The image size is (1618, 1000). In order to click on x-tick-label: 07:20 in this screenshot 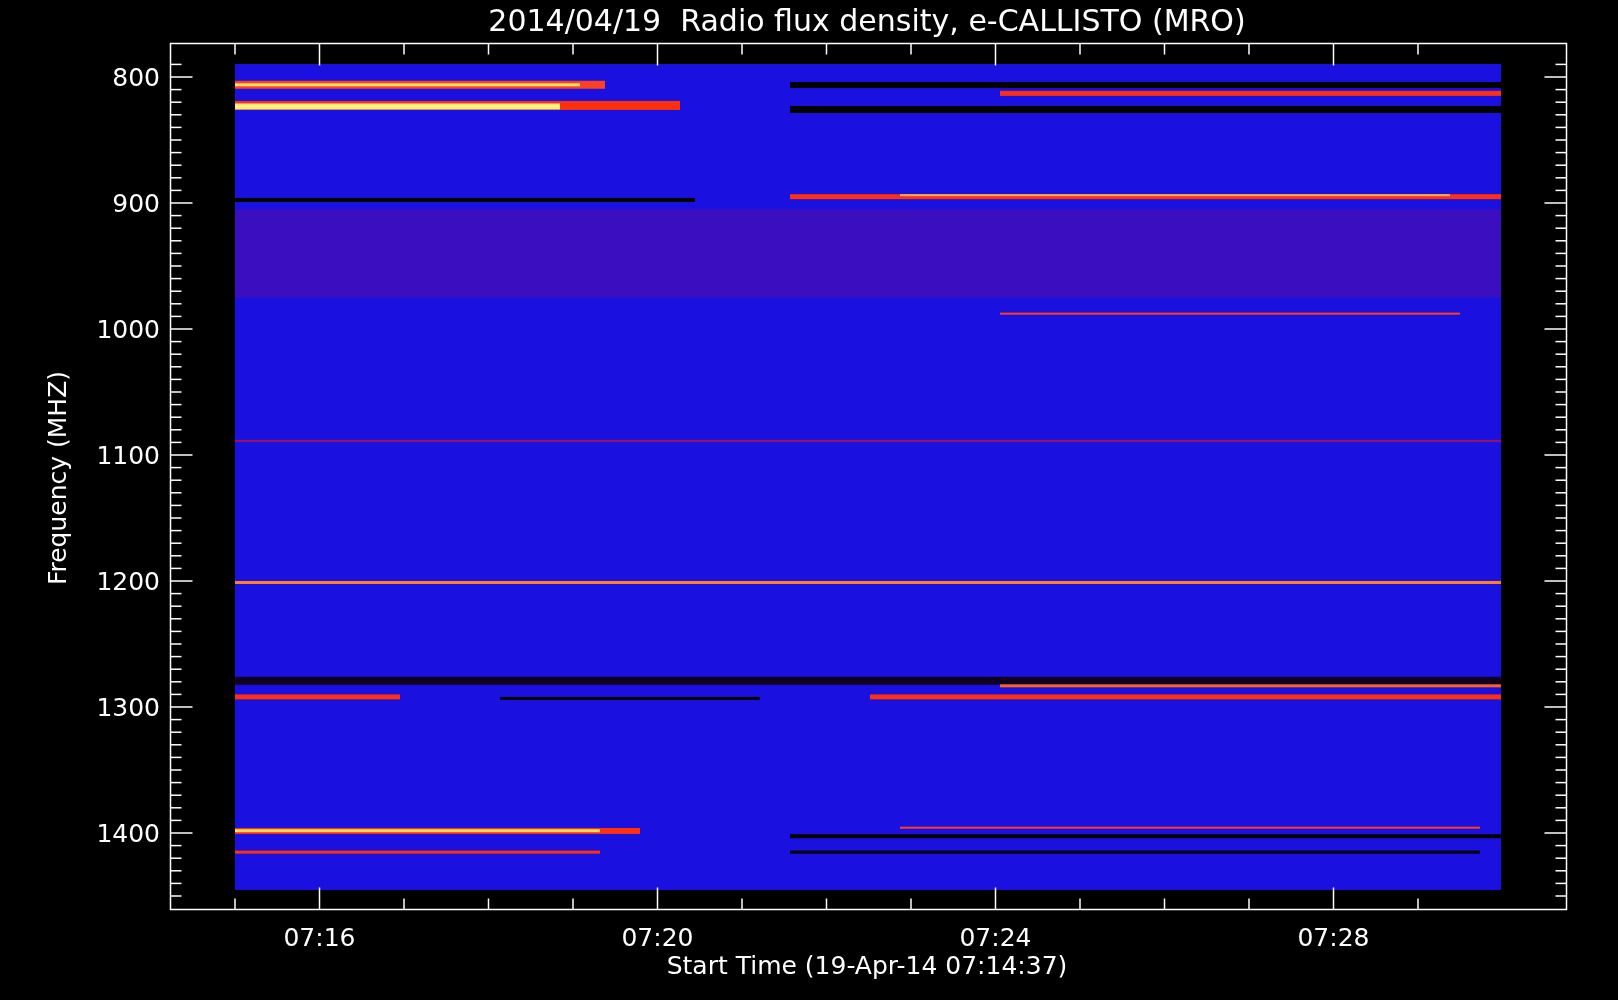, I will do `click(657, 937)`.